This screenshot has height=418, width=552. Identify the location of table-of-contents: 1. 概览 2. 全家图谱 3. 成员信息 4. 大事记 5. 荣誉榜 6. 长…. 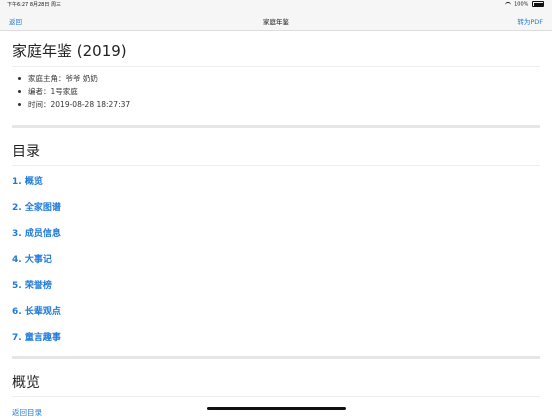
(36, 265).